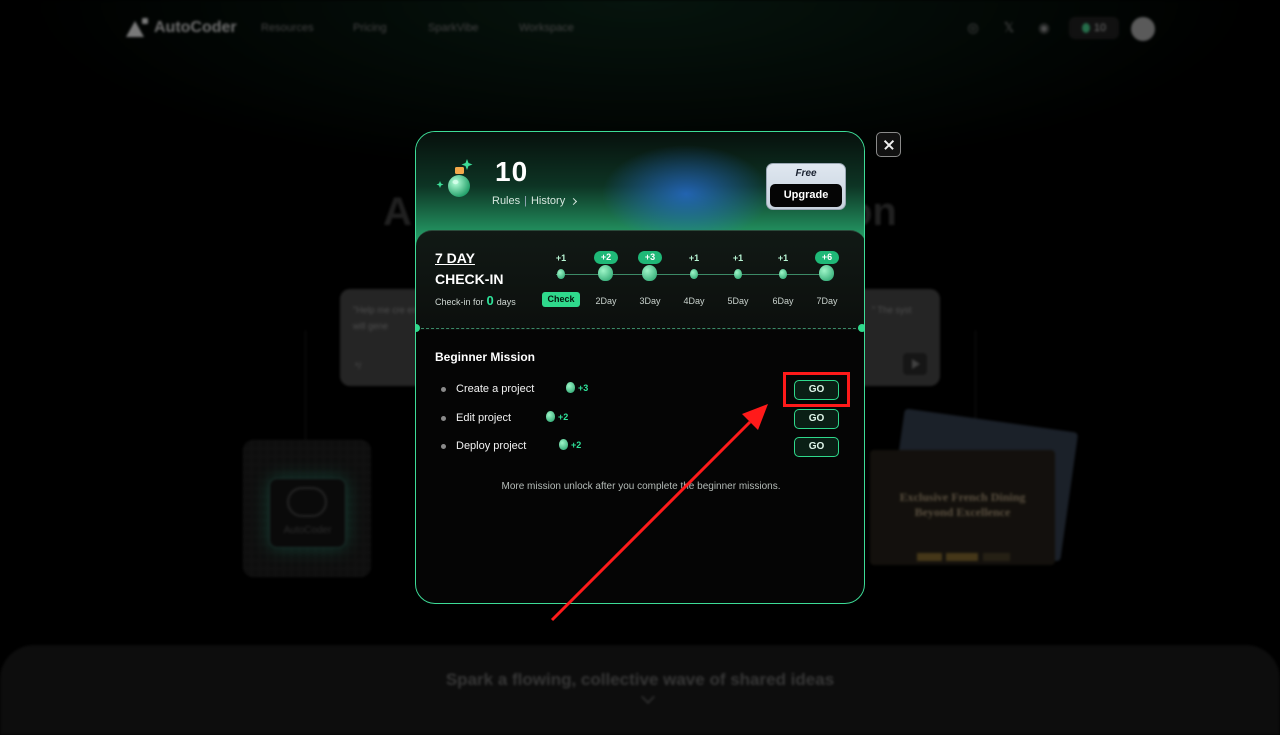 The image size is (1280, 735). What do you see at coordinates (806, 195) in the screenshot?
I see `upgrade-button: Upgrade` at bounding box center [806, 195].